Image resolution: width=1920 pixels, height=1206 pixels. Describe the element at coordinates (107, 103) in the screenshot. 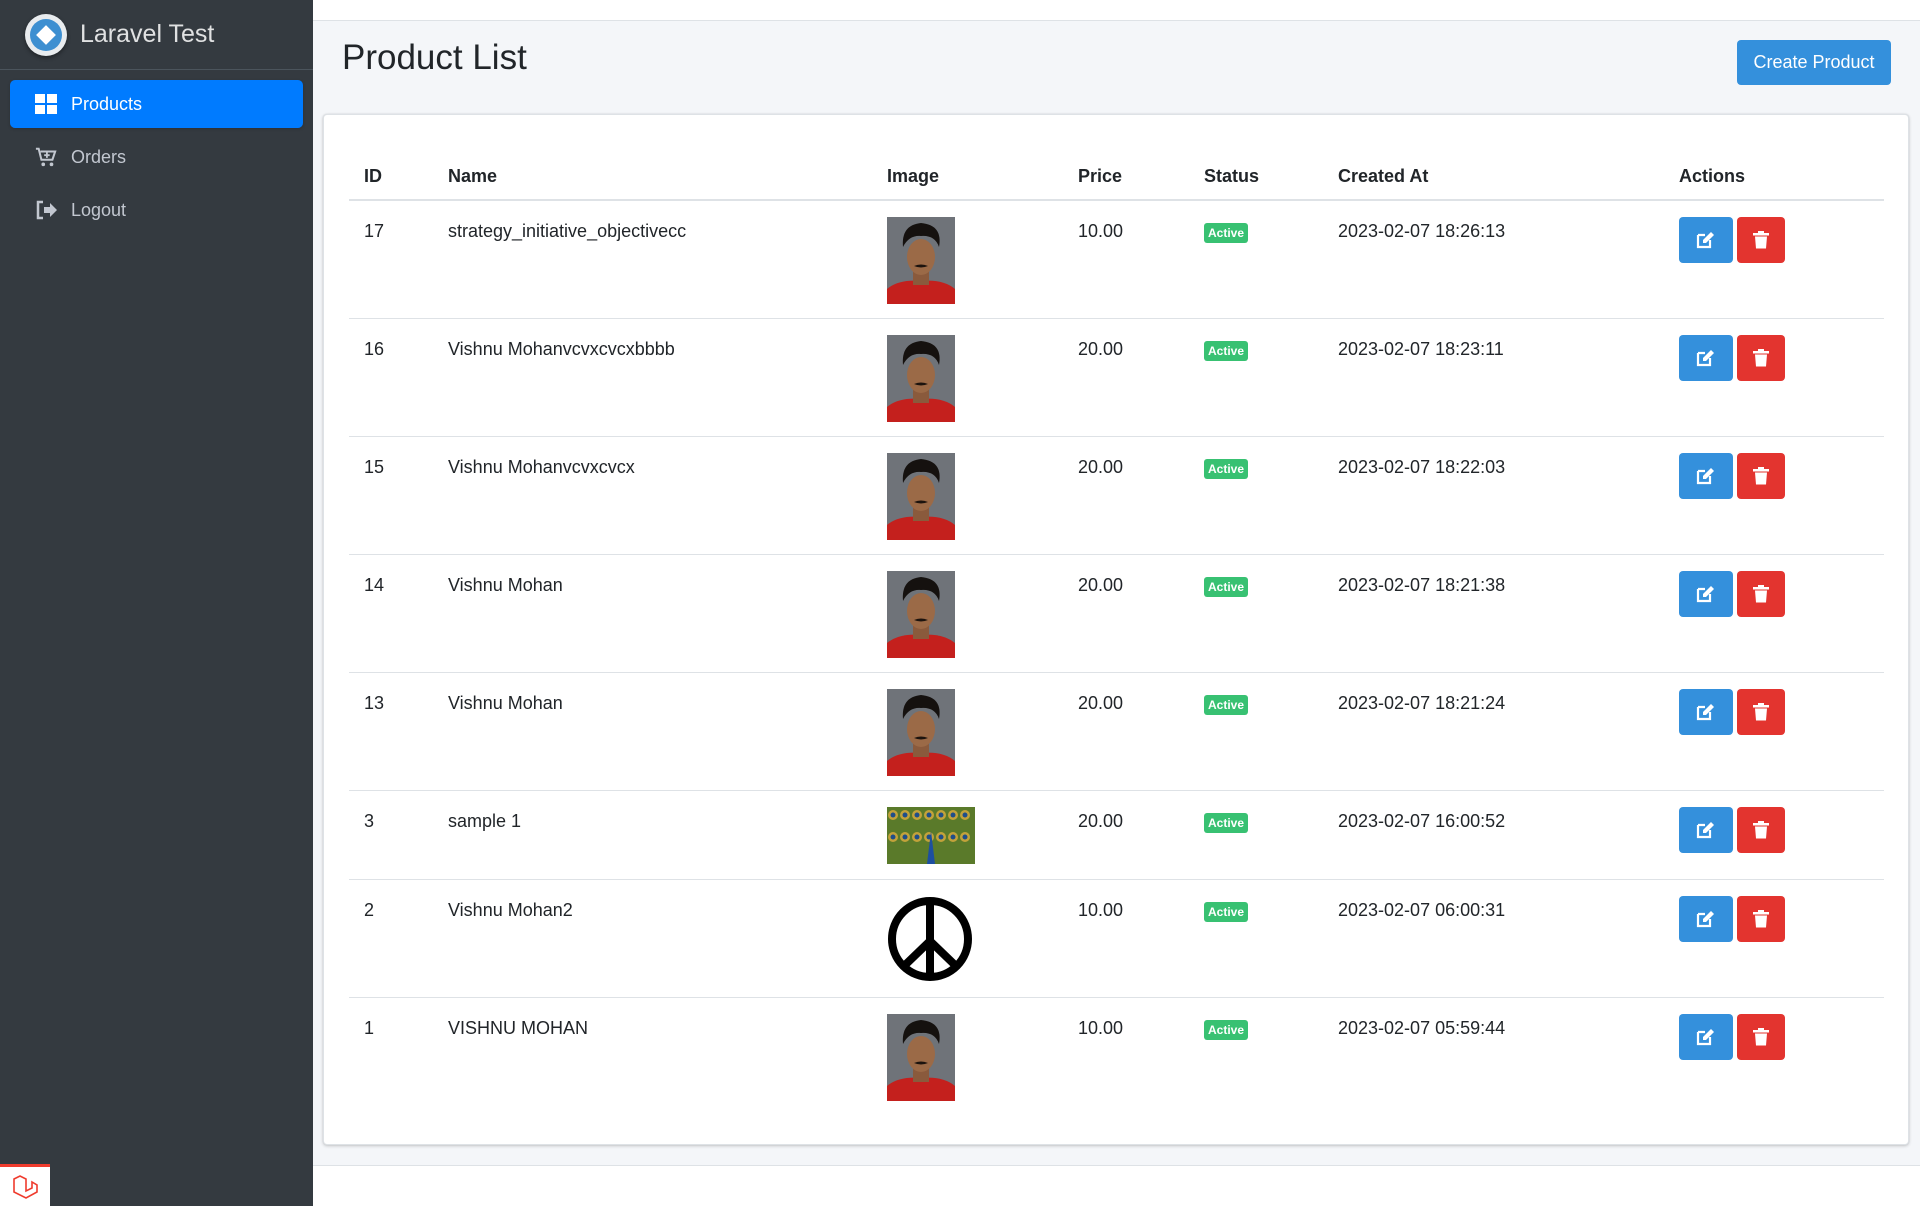

I see `sidebar-item-label: Products` at that location.